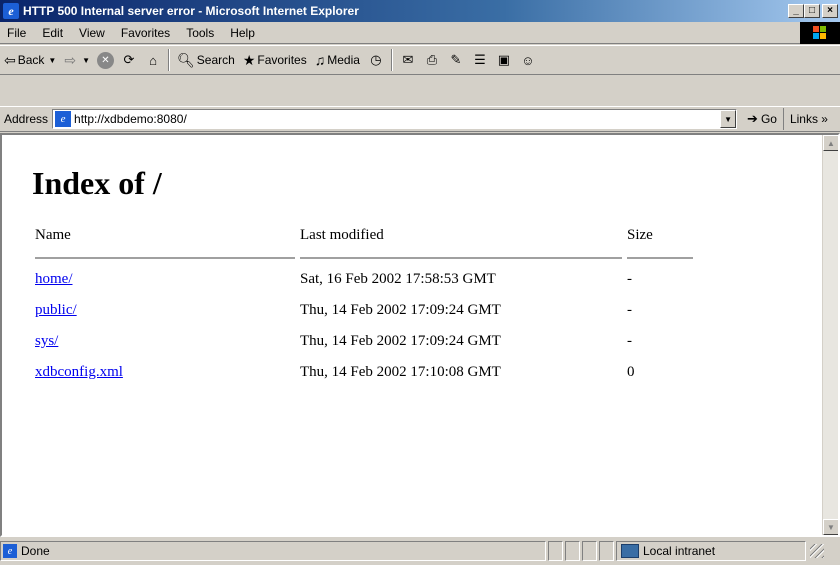 This screenshot has width=840, height=565. I want to click on back-label: Back, so click(31, 60).